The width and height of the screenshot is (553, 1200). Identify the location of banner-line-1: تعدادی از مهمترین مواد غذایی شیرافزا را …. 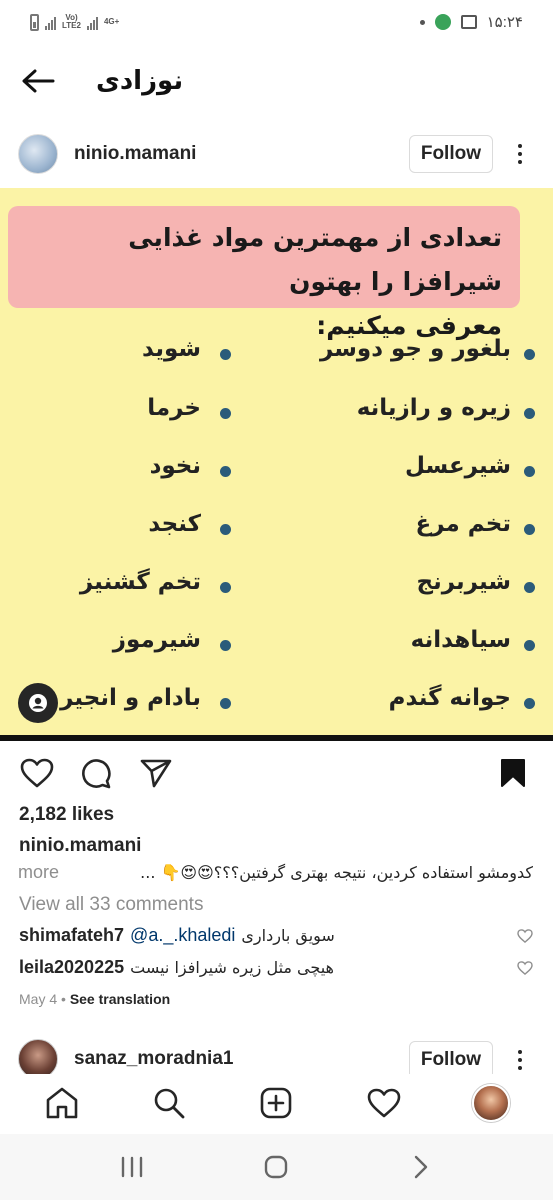
(315, 259).